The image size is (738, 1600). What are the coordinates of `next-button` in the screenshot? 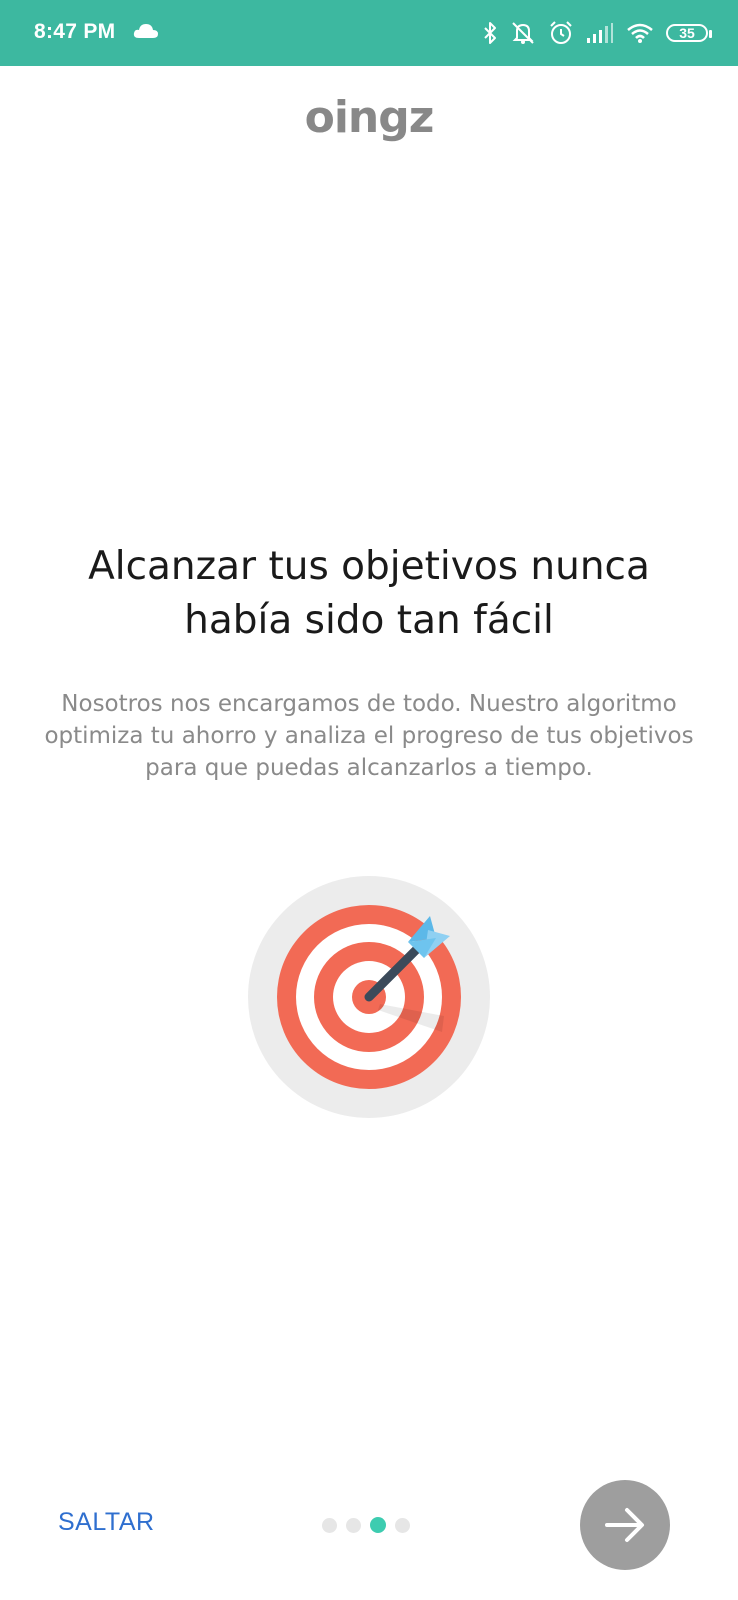 It's located at (625, 1525).